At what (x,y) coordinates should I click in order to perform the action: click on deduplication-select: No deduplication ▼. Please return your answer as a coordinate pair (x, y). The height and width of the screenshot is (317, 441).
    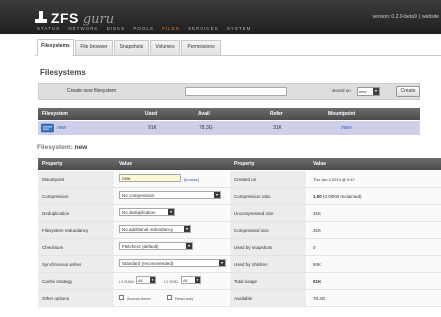
    Looking at the image, I should click on (147, 212).